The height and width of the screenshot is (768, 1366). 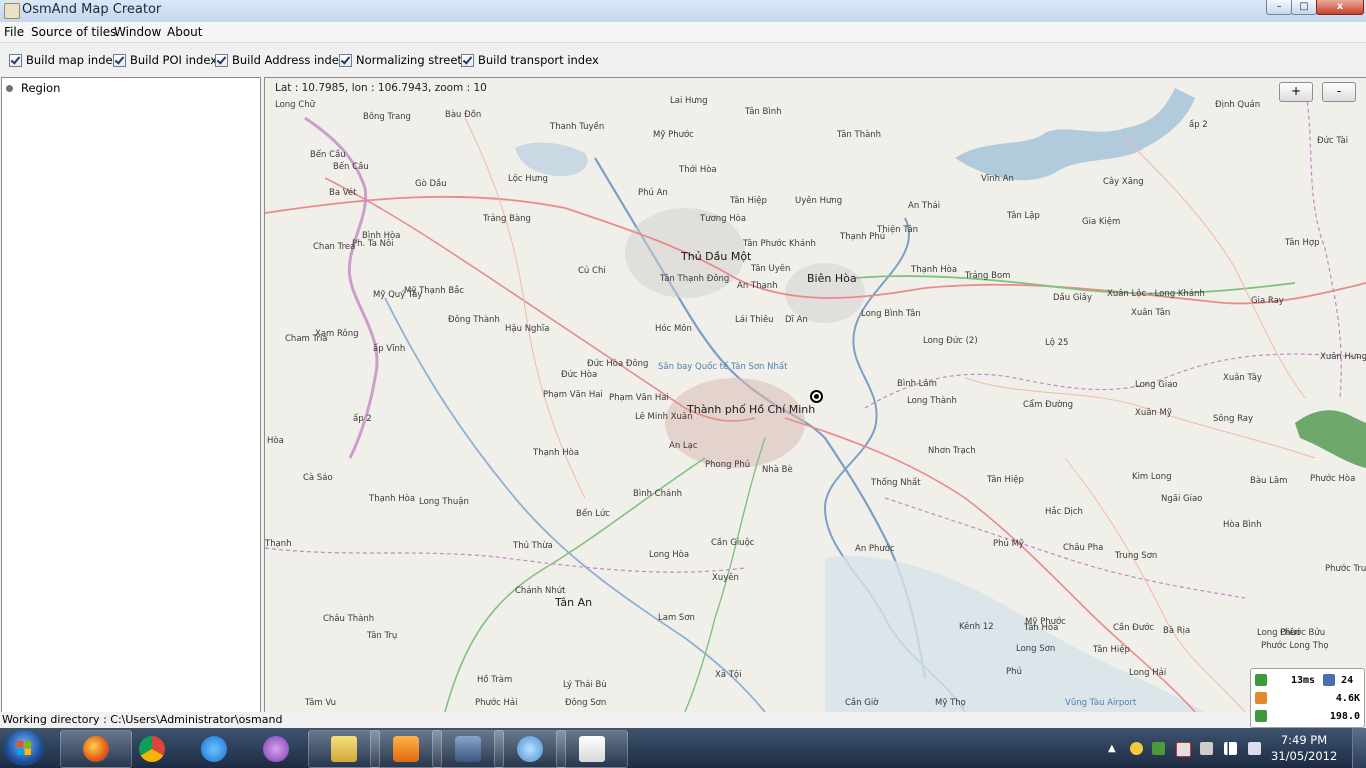 I want to click on tree-node-region: Region, so click(x=33, y=88).